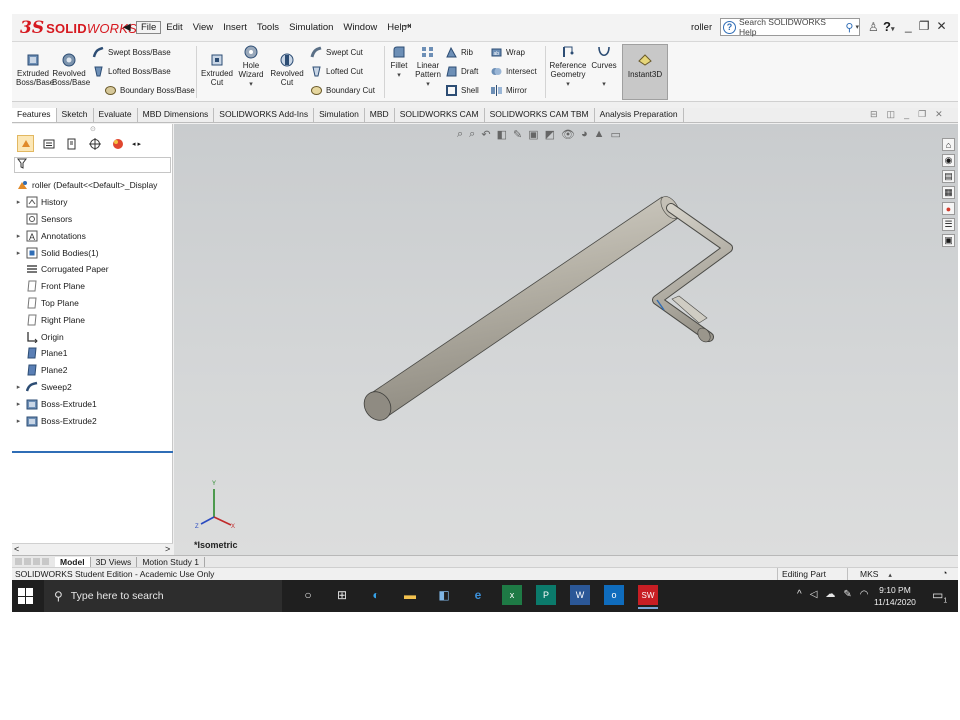 This screenshot has width=960, height=720. Describe the element at coordinates (939, 114) in the screenshot. I see `viewport-close-icon: ✕` at that location.